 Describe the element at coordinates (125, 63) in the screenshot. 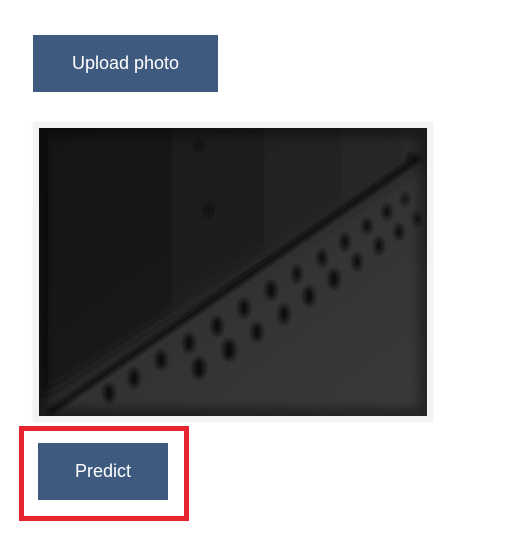

I see `upload-photo-button: Upload photo` at that location.